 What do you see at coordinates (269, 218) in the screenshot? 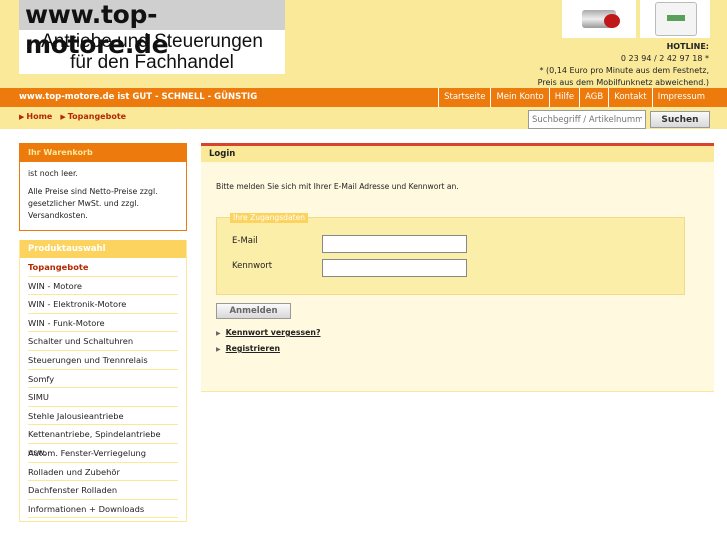
I see `credentials-legend: Ihre Zugangsdaten` at bounding box center [269, 218].